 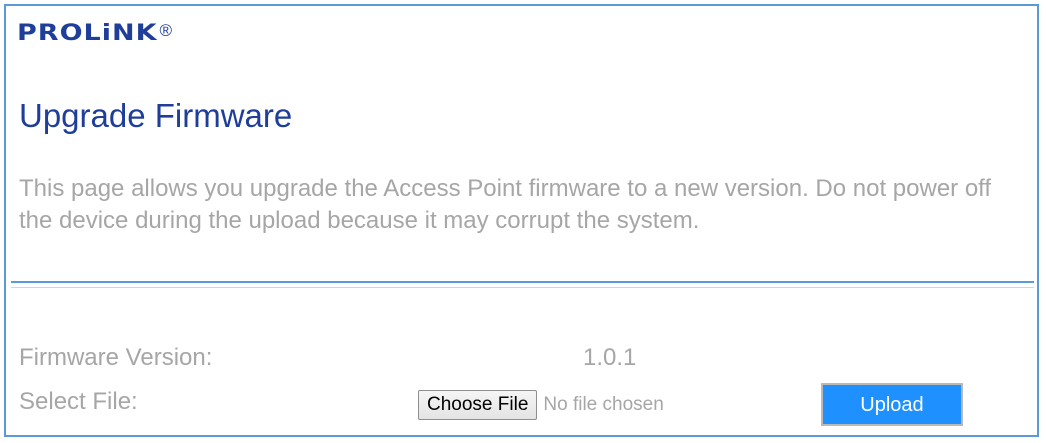 What do you see at coordinates (541, 405) in the screenshot?
I see `file-input: Choose File No file chosen` at bounding box center [541, 405].